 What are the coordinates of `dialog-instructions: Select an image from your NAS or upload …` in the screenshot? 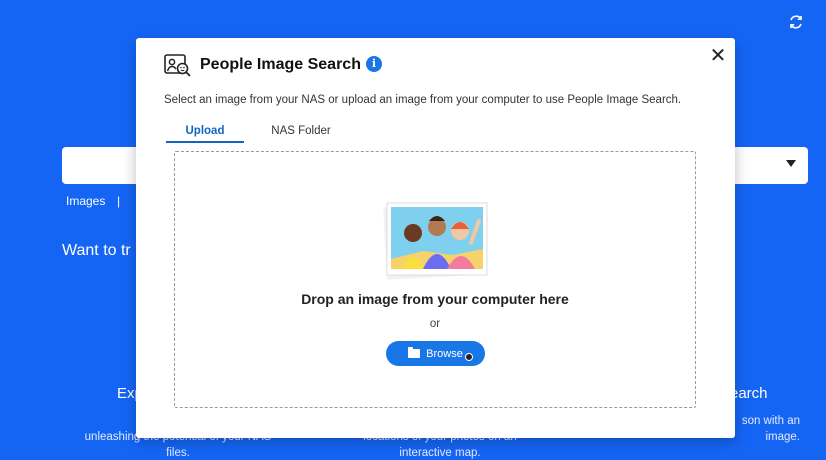 It's located at (423, 100).